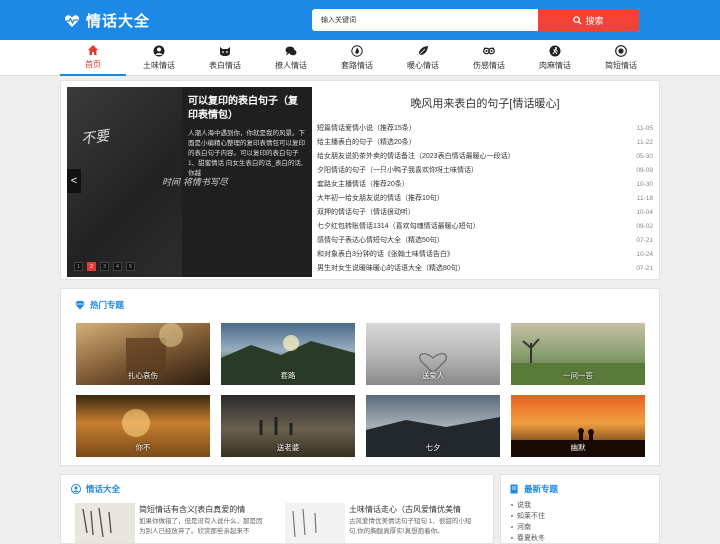 The image size is (720, 544). What do you see at coordinates (621, 58) in the screenshot?
I see `nav-item-jianduan: 简短情话` at bounding box center [621, 58].